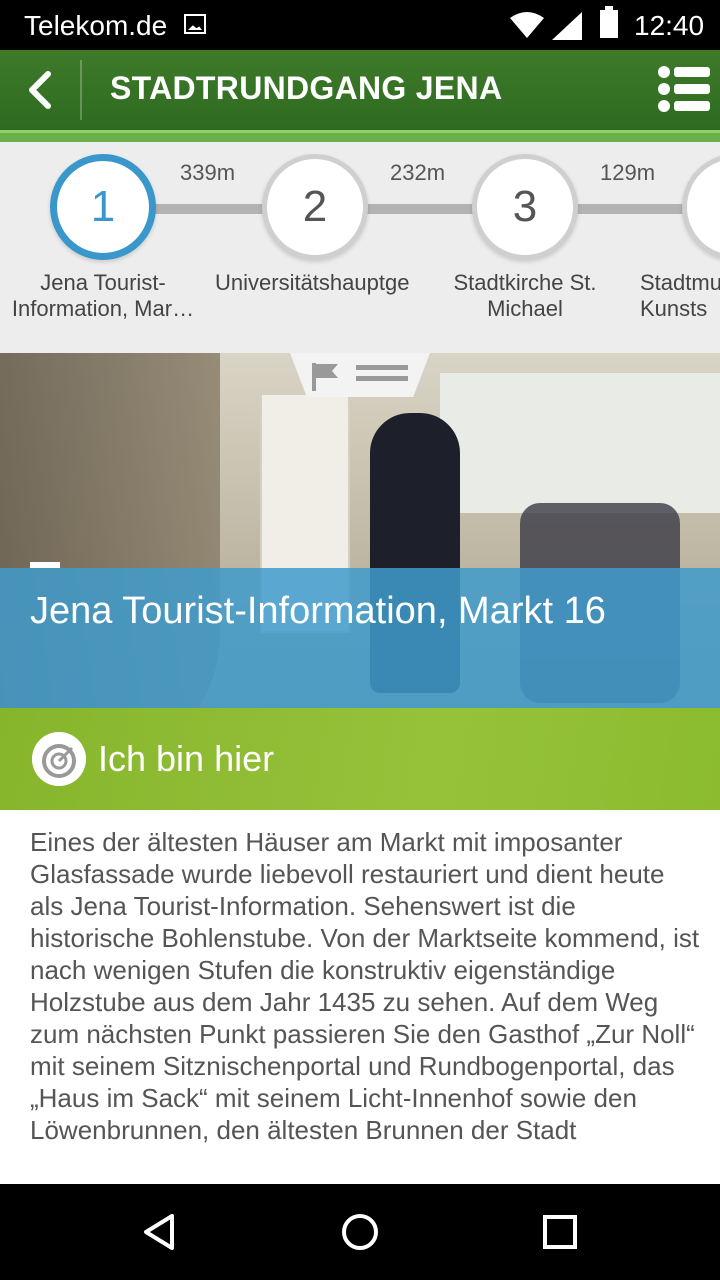 The width and height of the screenshot is (720, 1280). What do you see at coordinates (360, 136) in the screenshot?
I see `app-bar-accent` at bounding box center [360, 136].